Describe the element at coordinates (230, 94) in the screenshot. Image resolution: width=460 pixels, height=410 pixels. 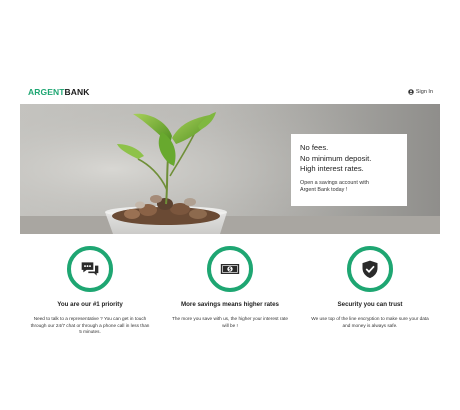
I see `site-header: ARGENTBANK Sign In` at that location.